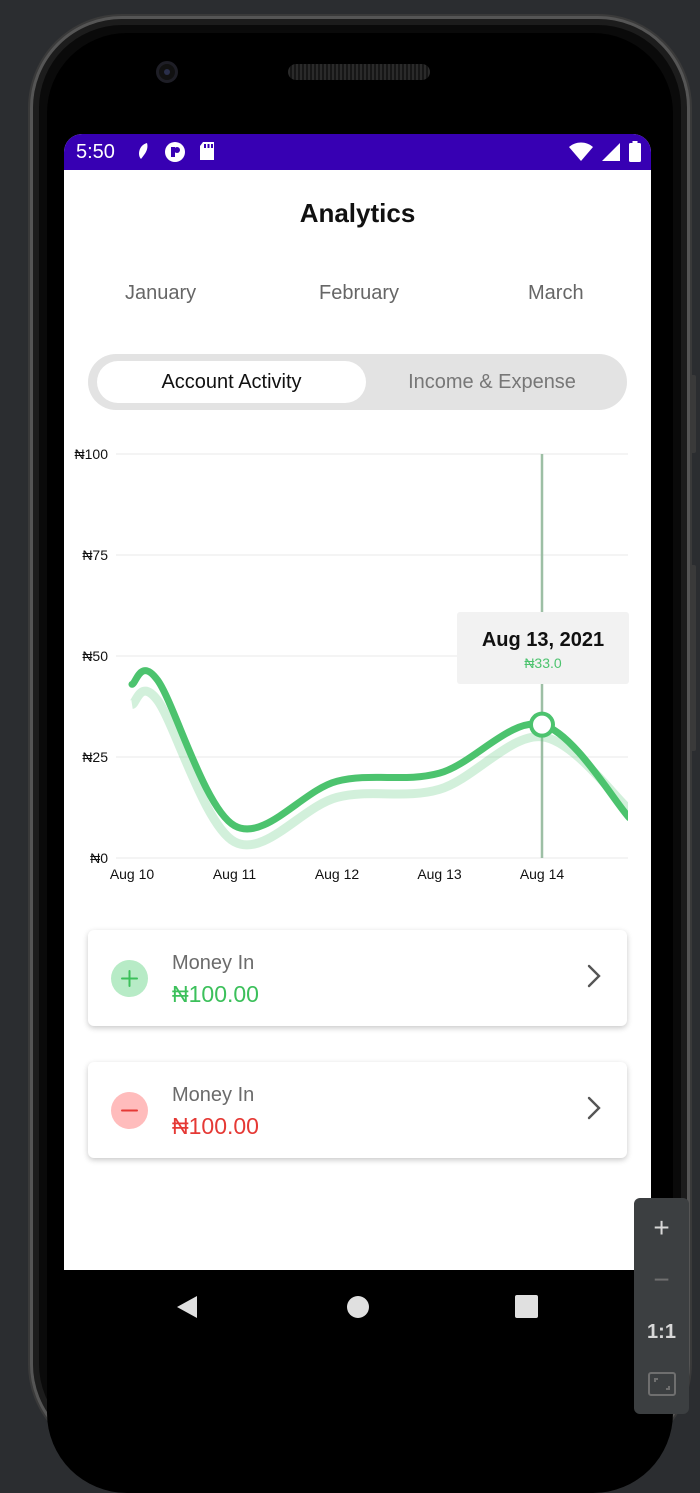 The height and width of the screenshot is (1493, 700). Describe the element at coordinates (359, 293) in the screenshot. I see `month-february: February` at that location.